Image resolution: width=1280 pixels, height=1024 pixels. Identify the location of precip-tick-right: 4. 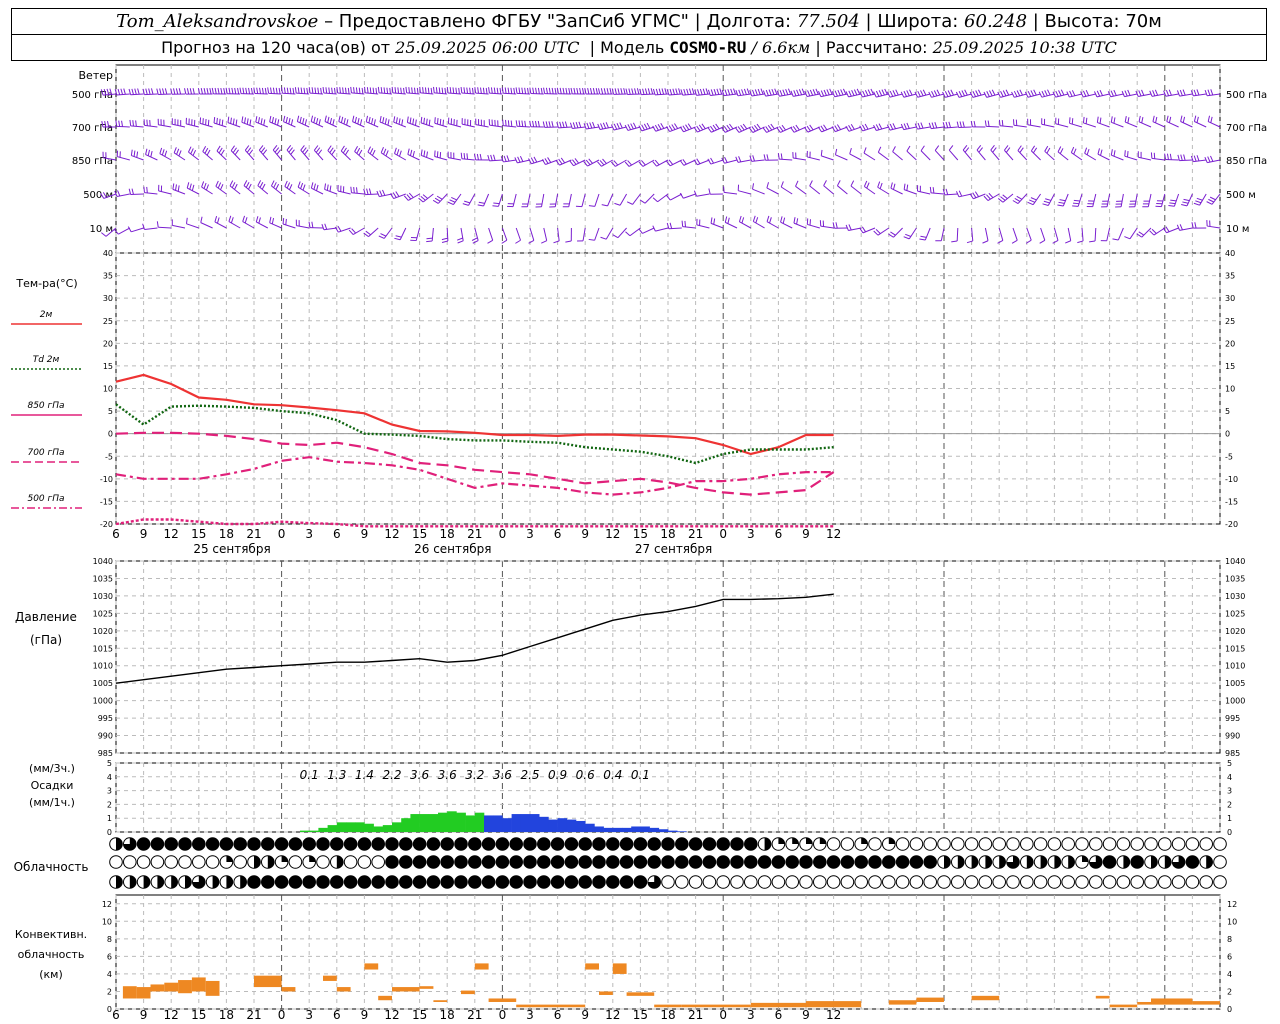
(1229, 777).